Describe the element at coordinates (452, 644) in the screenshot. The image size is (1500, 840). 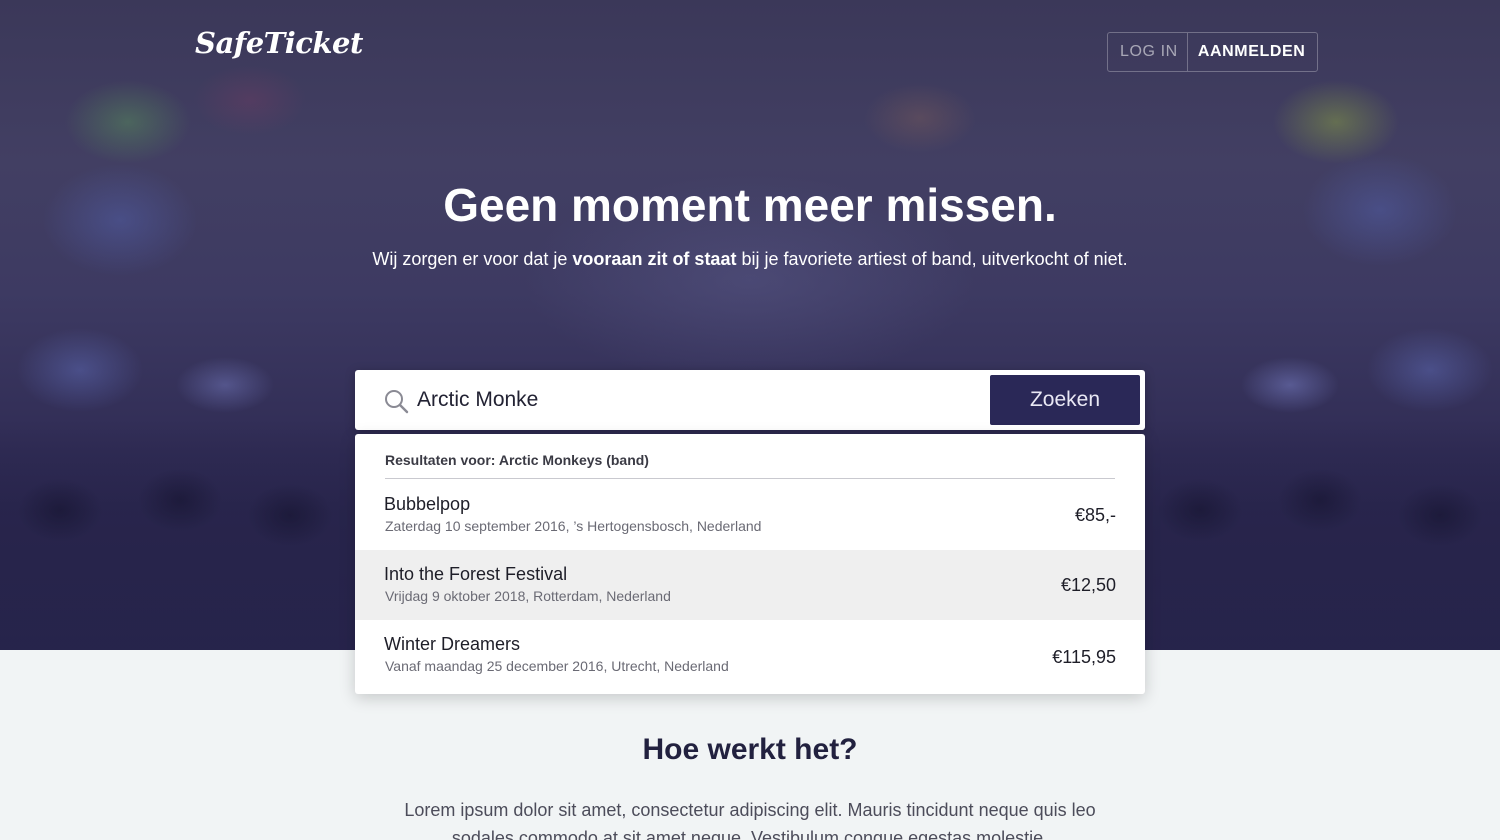
I see `result-name: Winter Dreamers` at that location.